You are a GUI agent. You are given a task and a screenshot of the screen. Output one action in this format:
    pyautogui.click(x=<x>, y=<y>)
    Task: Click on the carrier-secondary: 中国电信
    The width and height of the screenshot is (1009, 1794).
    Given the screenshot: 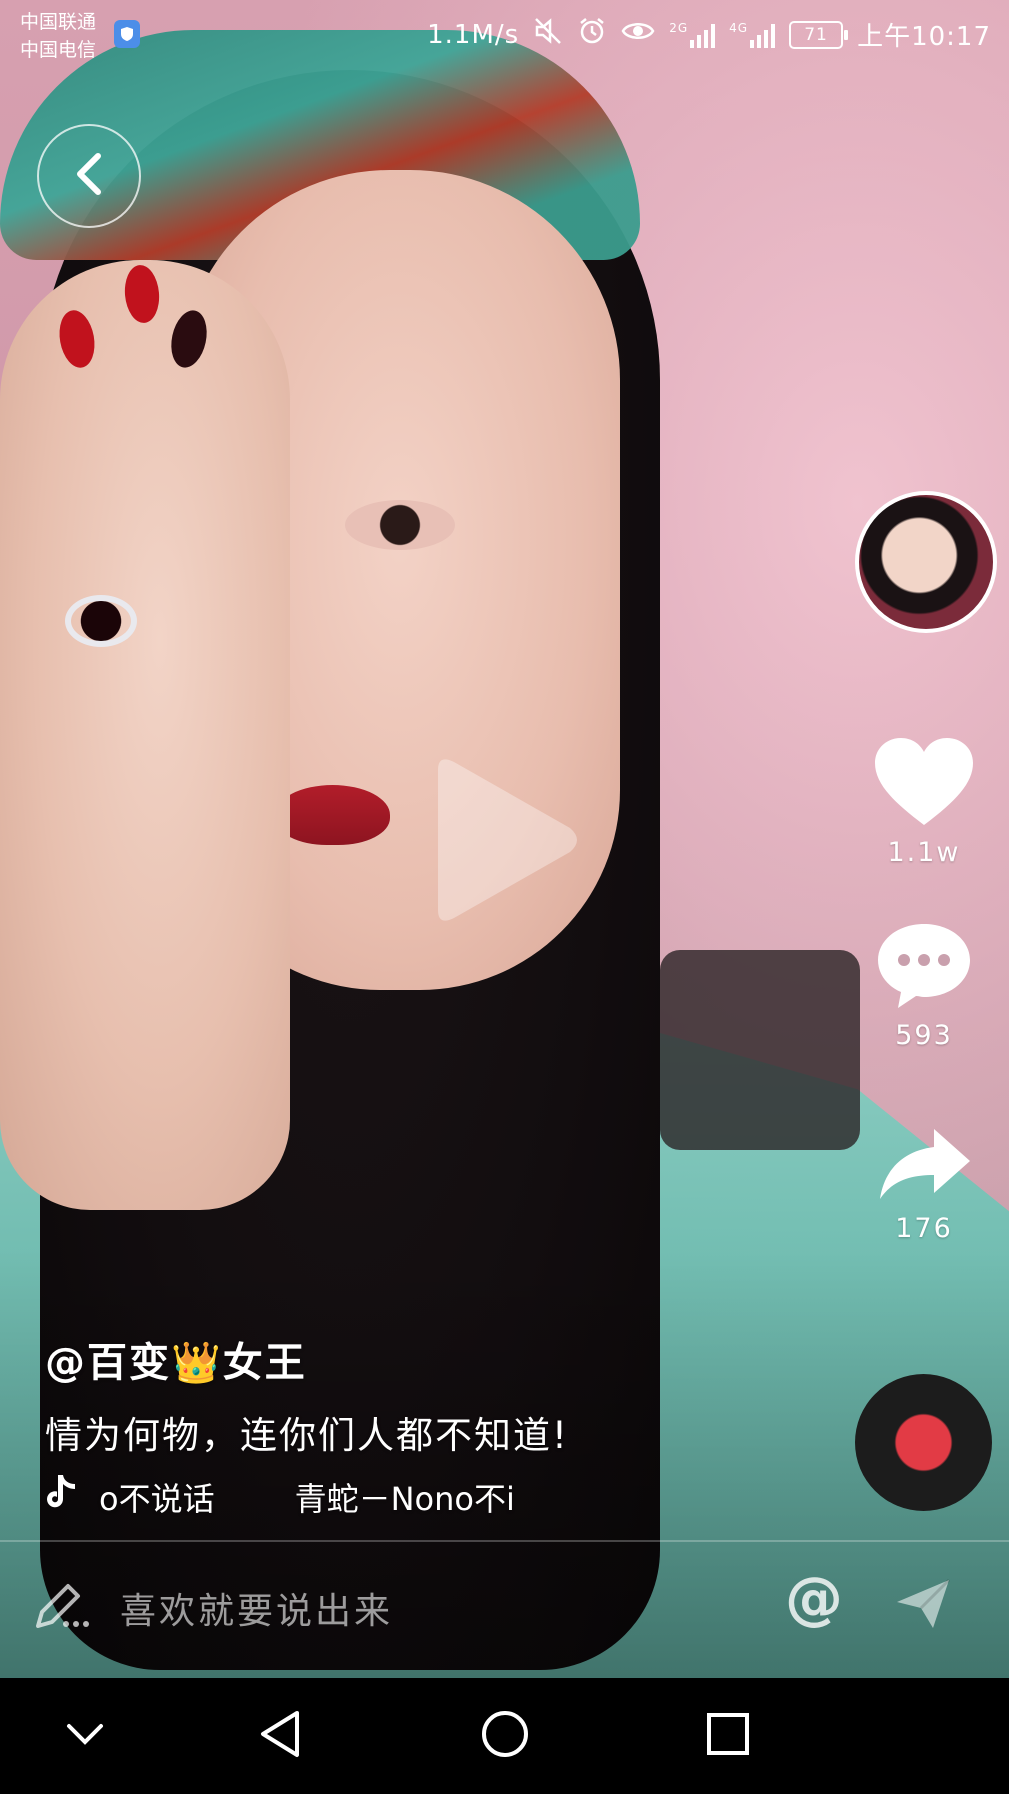 What is the action you would take?
    pyautogui.click(x=58, y=50)
    